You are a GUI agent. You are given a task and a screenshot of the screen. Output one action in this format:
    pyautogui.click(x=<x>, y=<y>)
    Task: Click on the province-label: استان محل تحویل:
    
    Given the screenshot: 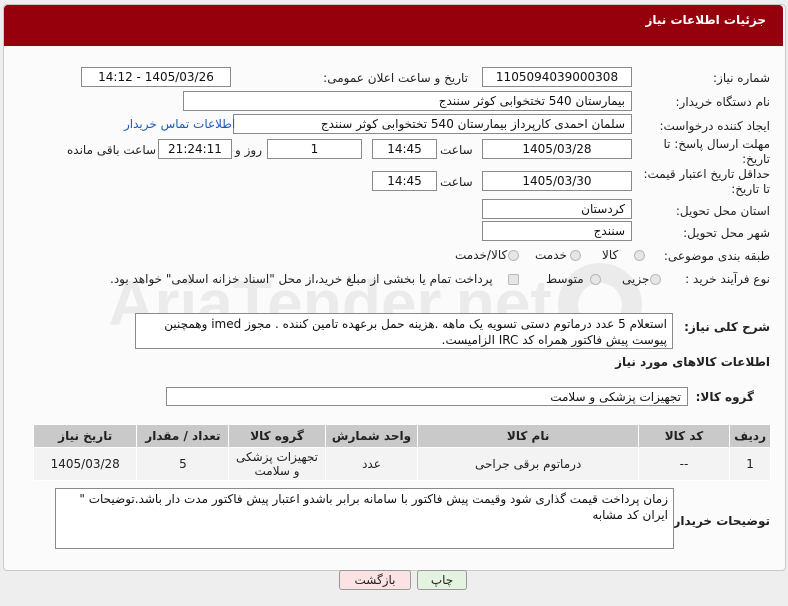 What is the action you would take?
    pyautogui.click(x=722, y=211)
    